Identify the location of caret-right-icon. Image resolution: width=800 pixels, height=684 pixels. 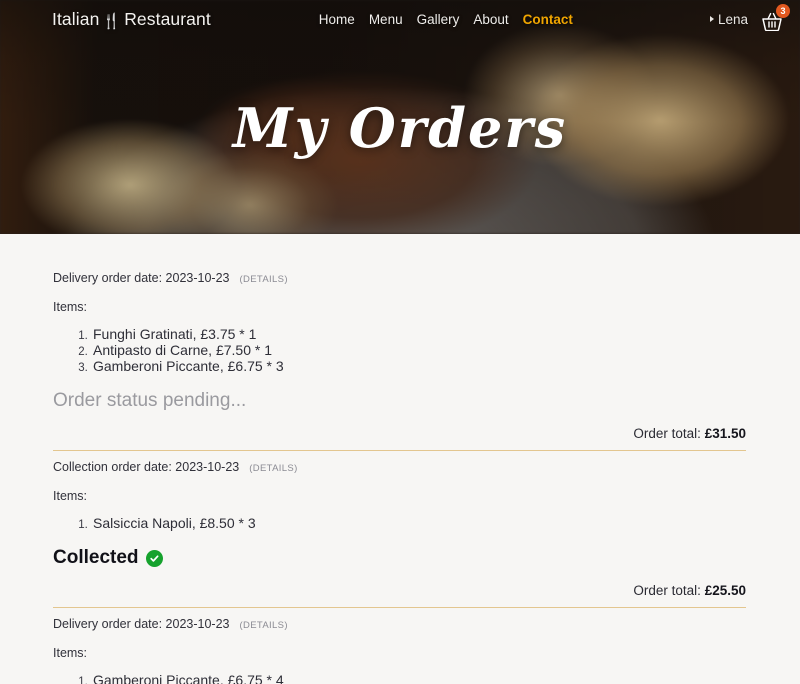
(711, 19).